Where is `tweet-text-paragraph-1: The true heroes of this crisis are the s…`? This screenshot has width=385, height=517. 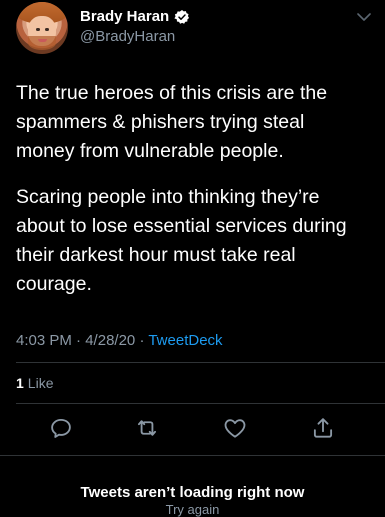
tweet-text-paragraph-1: The true heroes of this crisis are the s… is located at coordinates (172, 122).